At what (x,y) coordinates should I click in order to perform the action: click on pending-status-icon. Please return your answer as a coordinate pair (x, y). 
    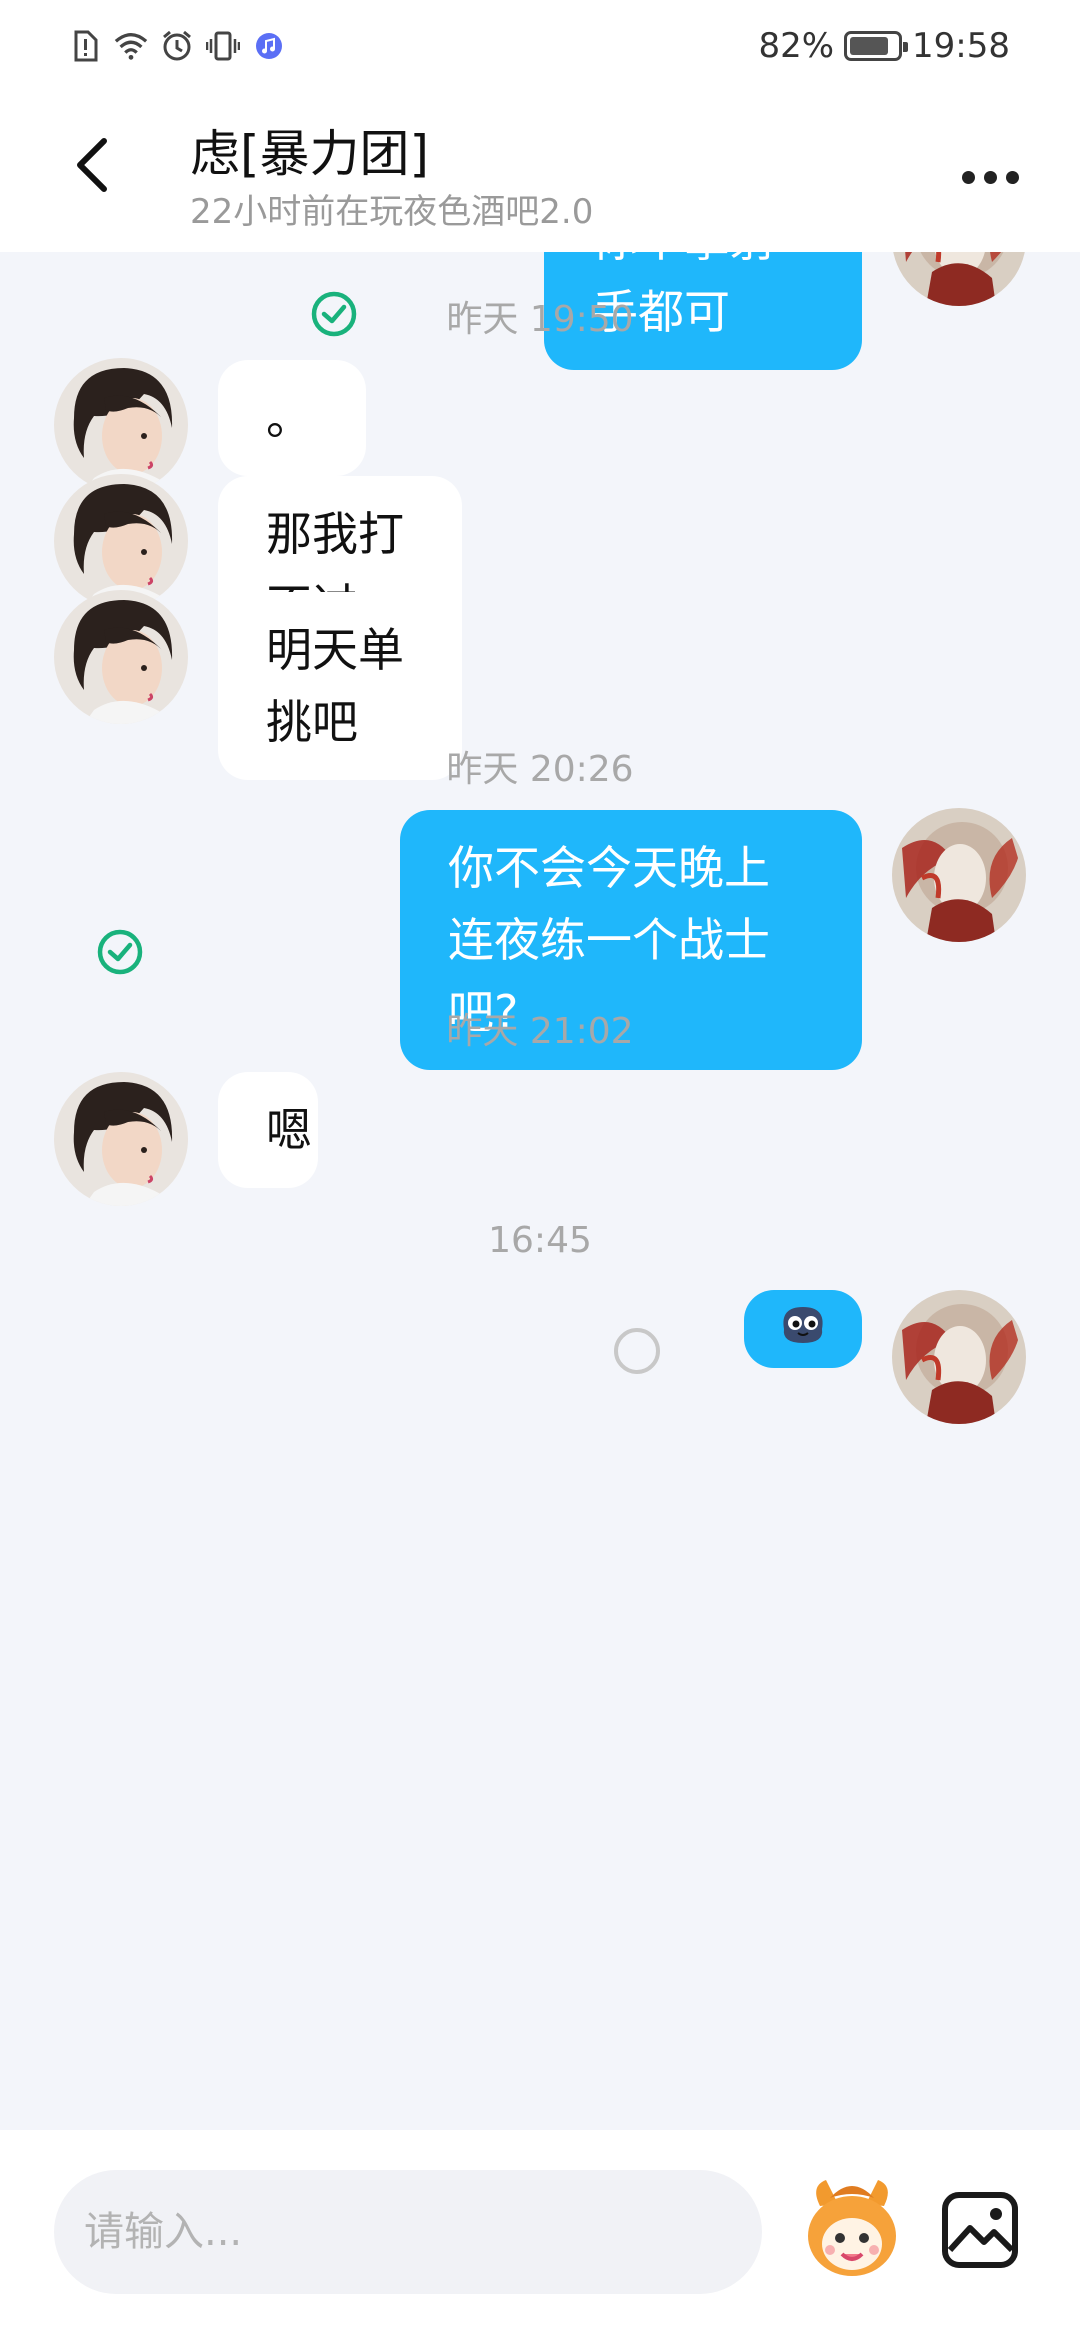
    Looking at the image, I should click on (637, 1351).